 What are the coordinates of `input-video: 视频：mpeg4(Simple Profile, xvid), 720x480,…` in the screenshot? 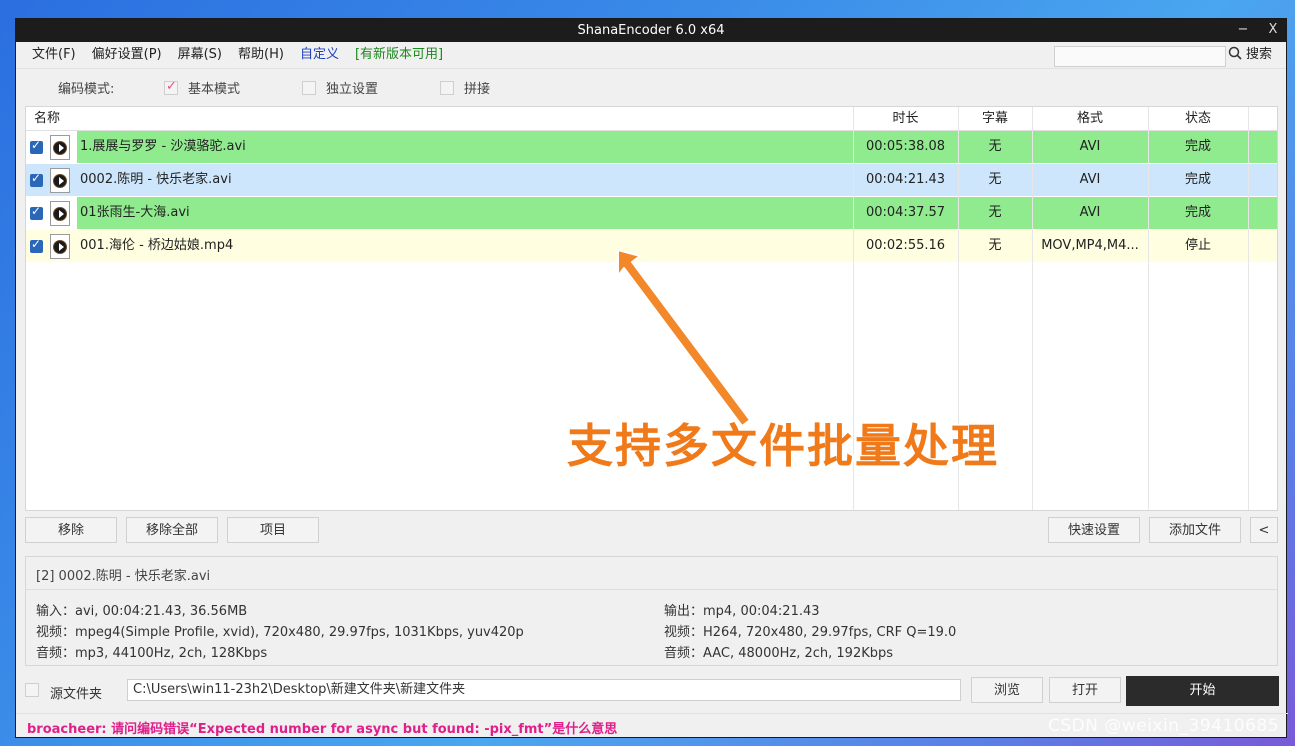 It's located at (280, 632).